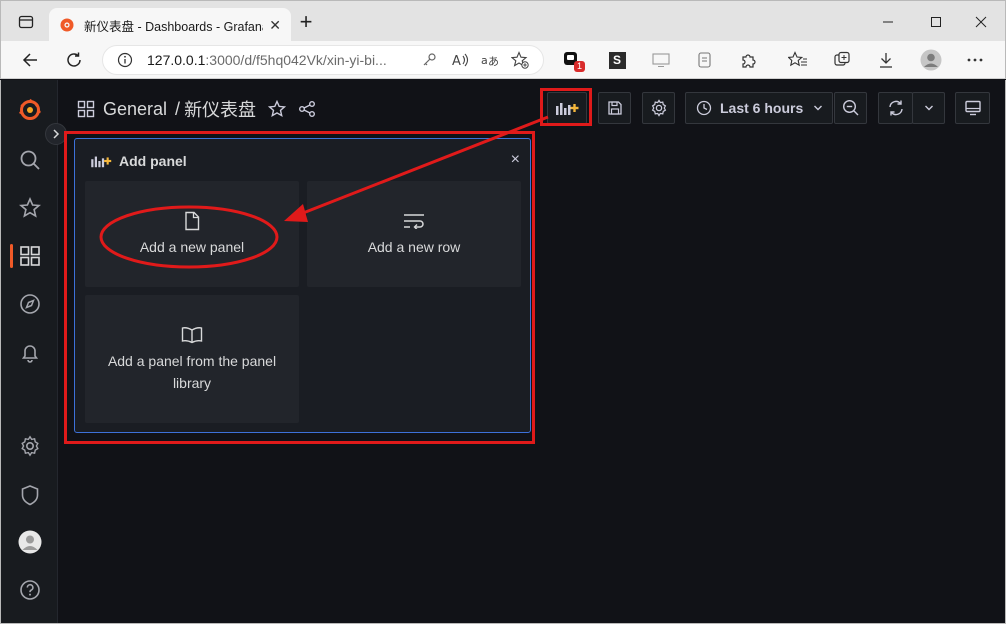 The height and width of the screenshot is (624, 1006). I want to click on starred-icon, so click(30, 208).